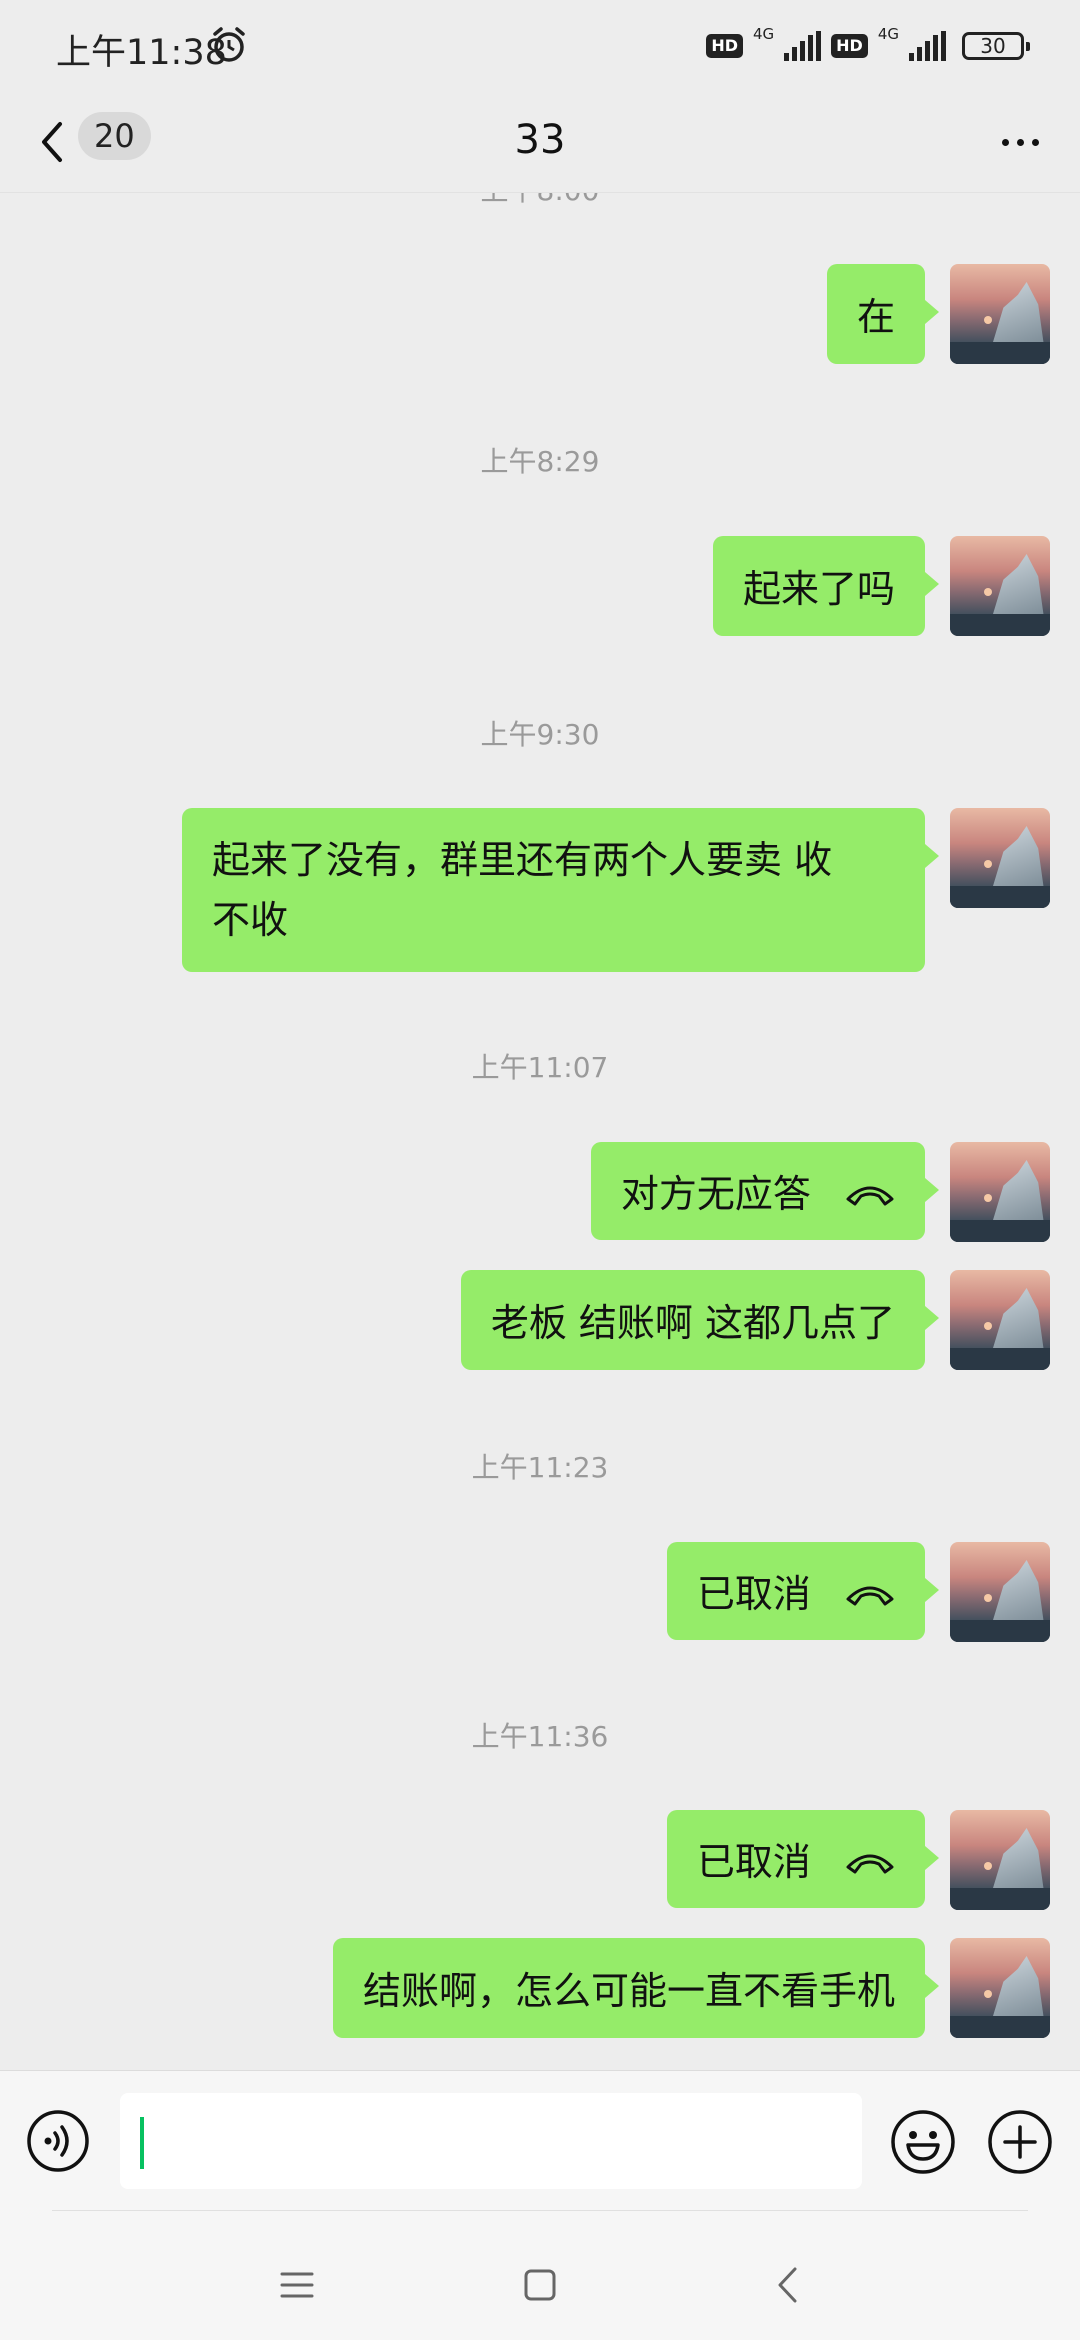  Describe the element at coordinates (229, 44) in the screenshot. I see `alarm-clock-icon` at that location.